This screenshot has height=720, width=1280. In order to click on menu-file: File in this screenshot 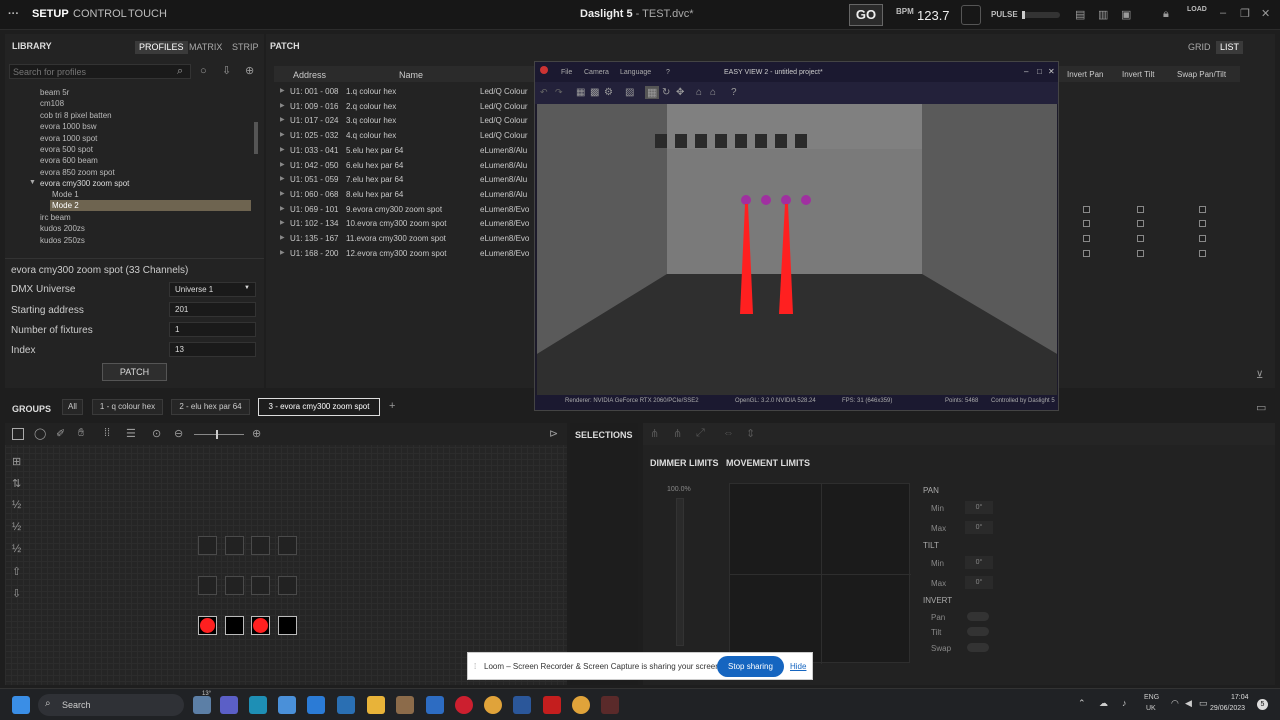, I will do `click(566, 72)`.